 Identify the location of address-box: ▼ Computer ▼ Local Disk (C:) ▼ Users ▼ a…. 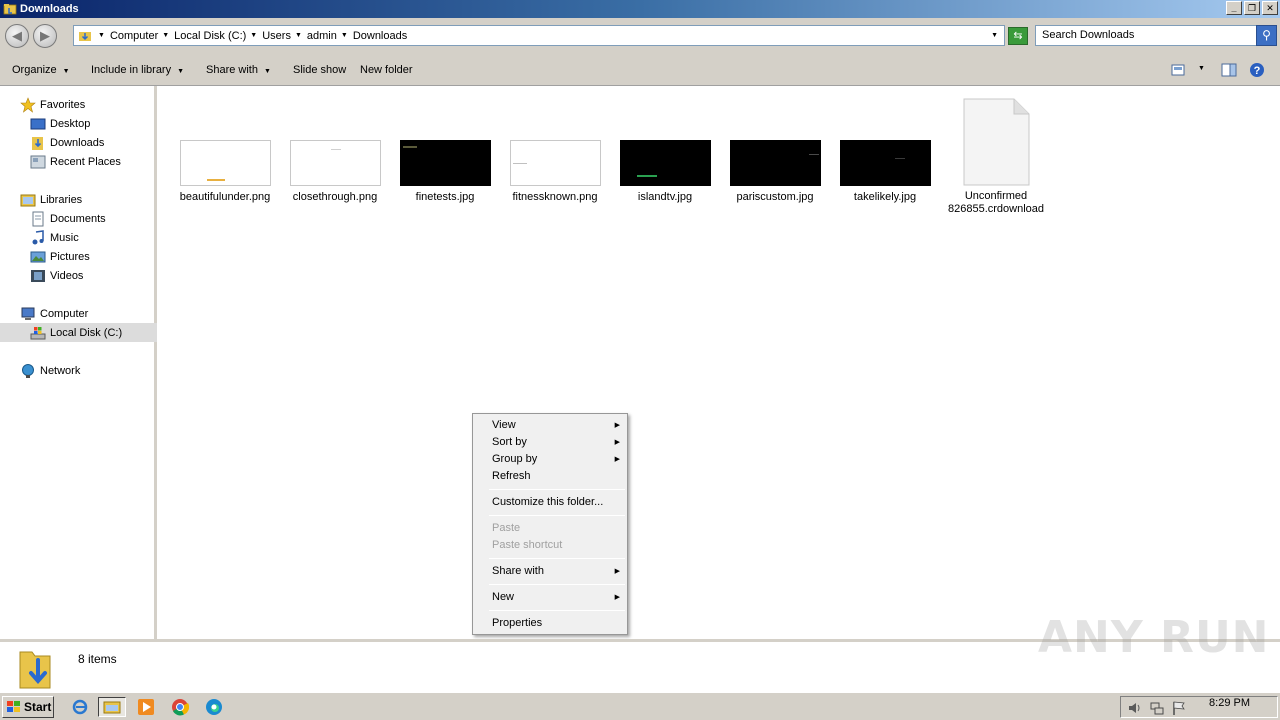
(539, 35).